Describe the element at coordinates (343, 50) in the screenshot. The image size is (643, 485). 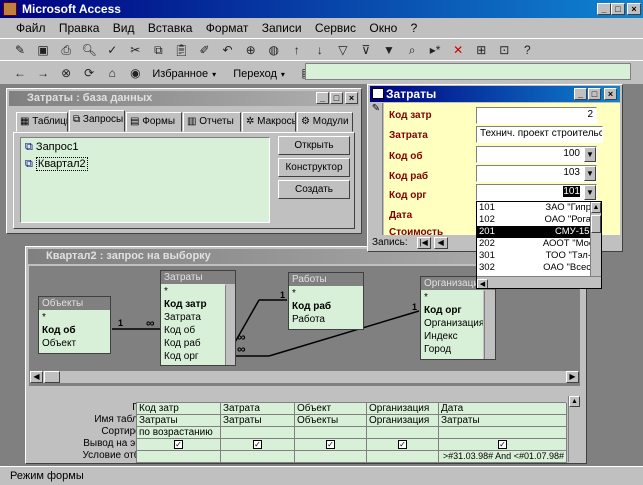
I see `filter-selection-icon: ▽` at that location.